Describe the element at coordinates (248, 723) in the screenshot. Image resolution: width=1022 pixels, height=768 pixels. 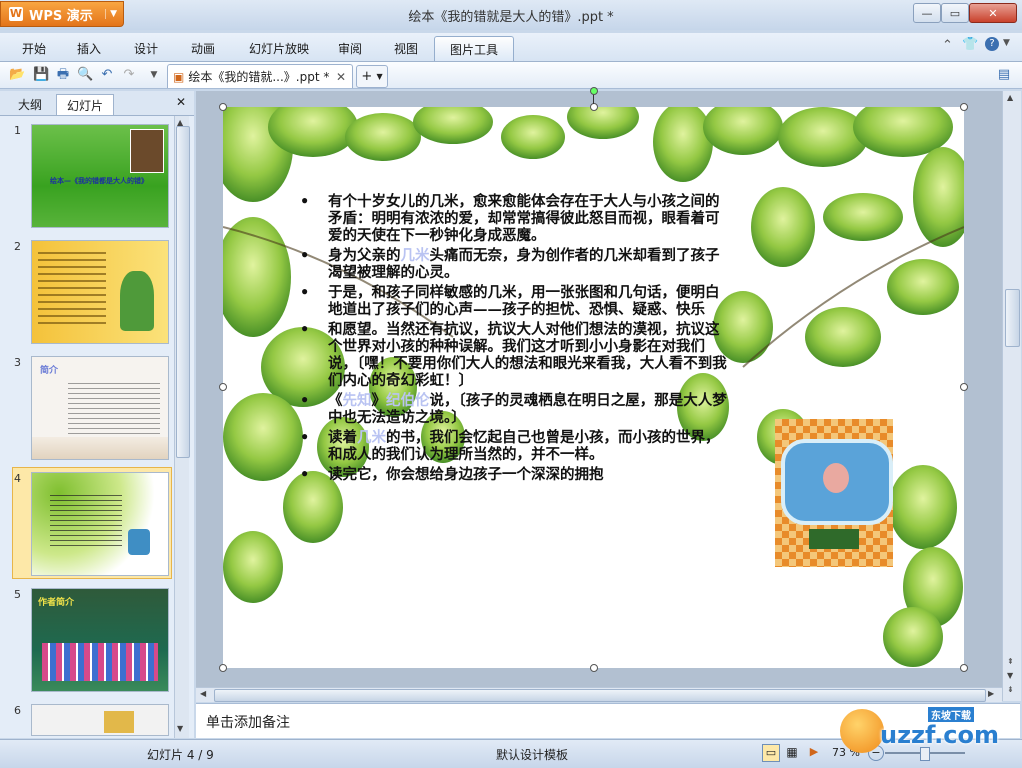
I see `notes-placeholder: 单击添加备注` at that location.